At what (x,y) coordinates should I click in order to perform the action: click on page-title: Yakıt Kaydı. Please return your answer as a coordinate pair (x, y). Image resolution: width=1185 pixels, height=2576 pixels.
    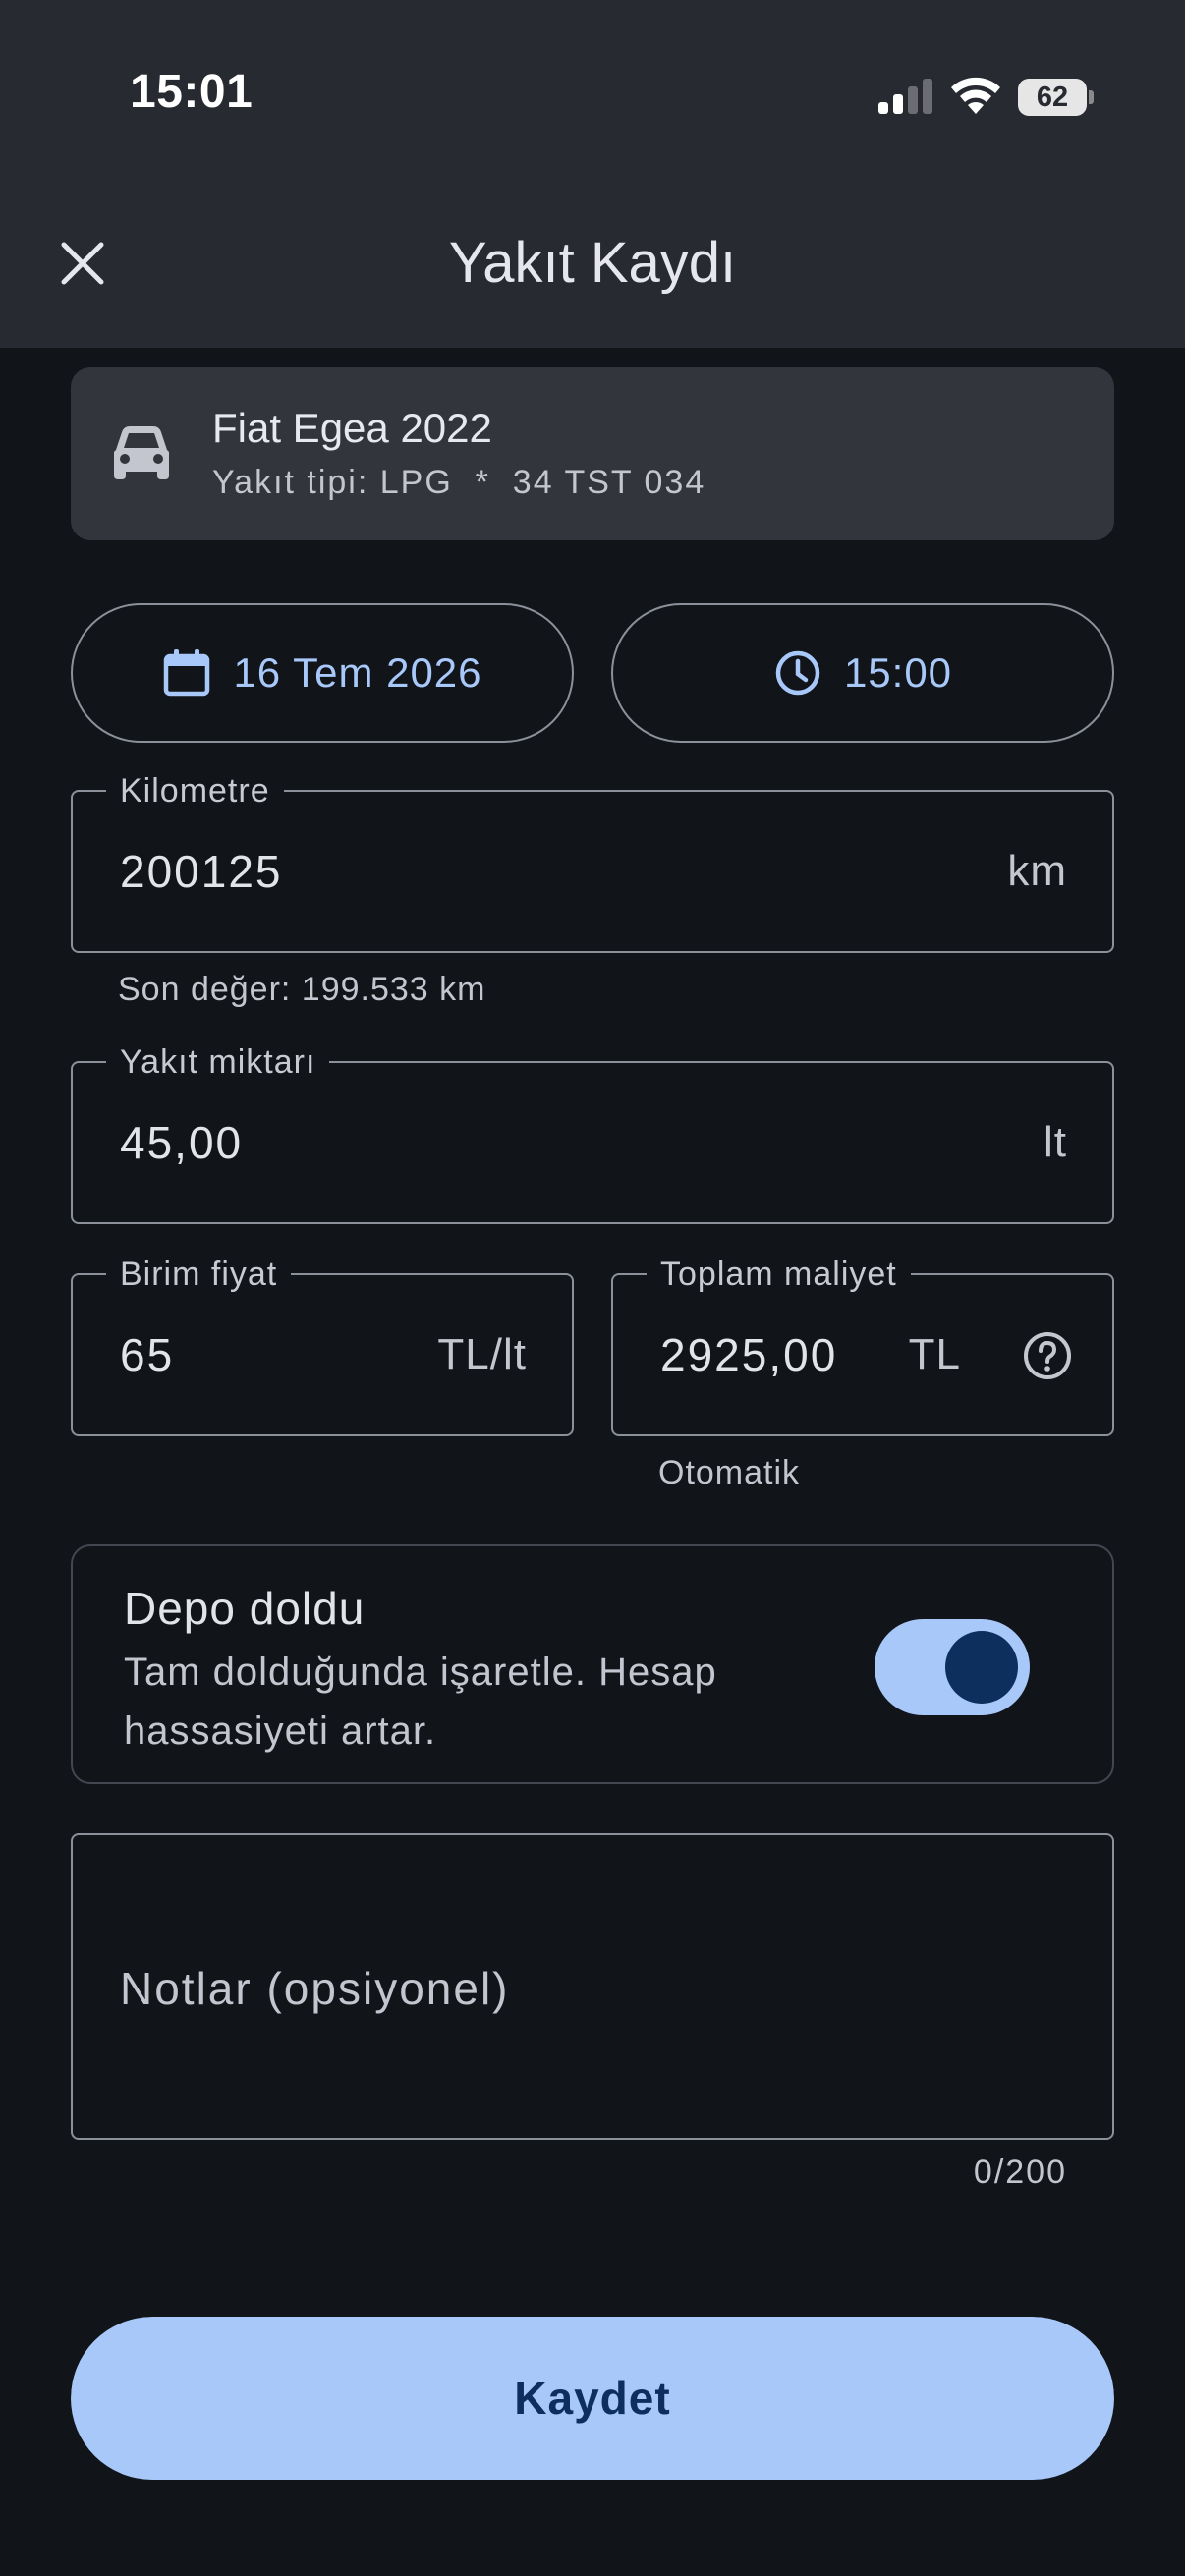
    Looking at the image, I should click on (592, 263).